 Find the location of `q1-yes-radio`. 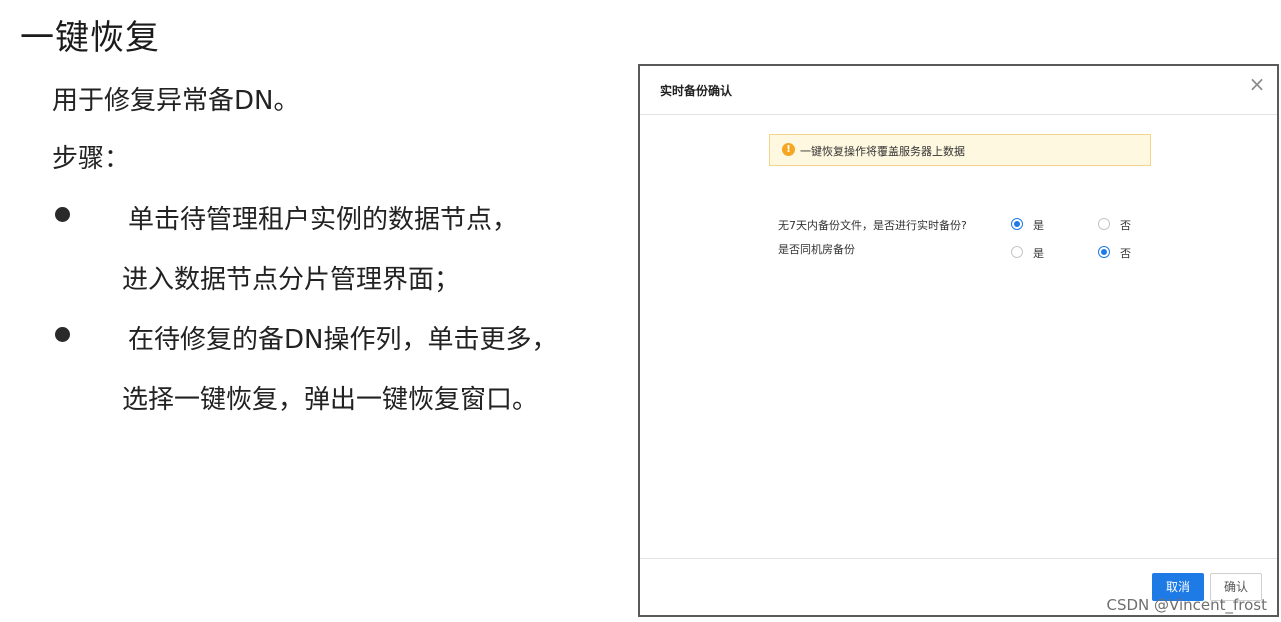

q1-yes-radio is located at coordinates (1017, 224).